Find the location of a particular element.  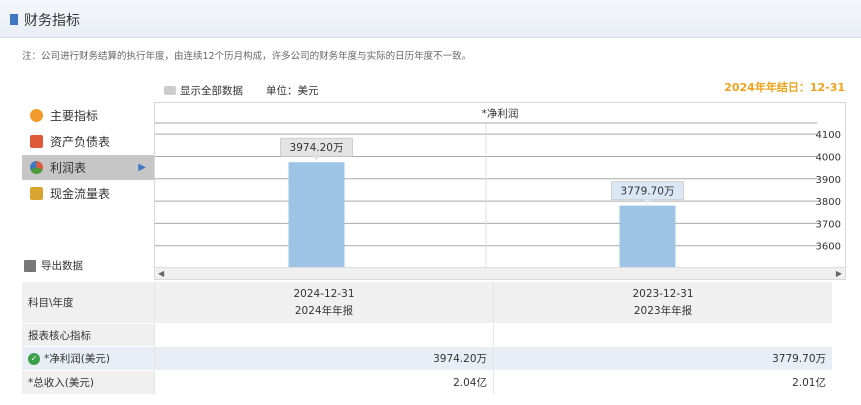

chart-title: *净利润 is located at coordinates (500, 114).